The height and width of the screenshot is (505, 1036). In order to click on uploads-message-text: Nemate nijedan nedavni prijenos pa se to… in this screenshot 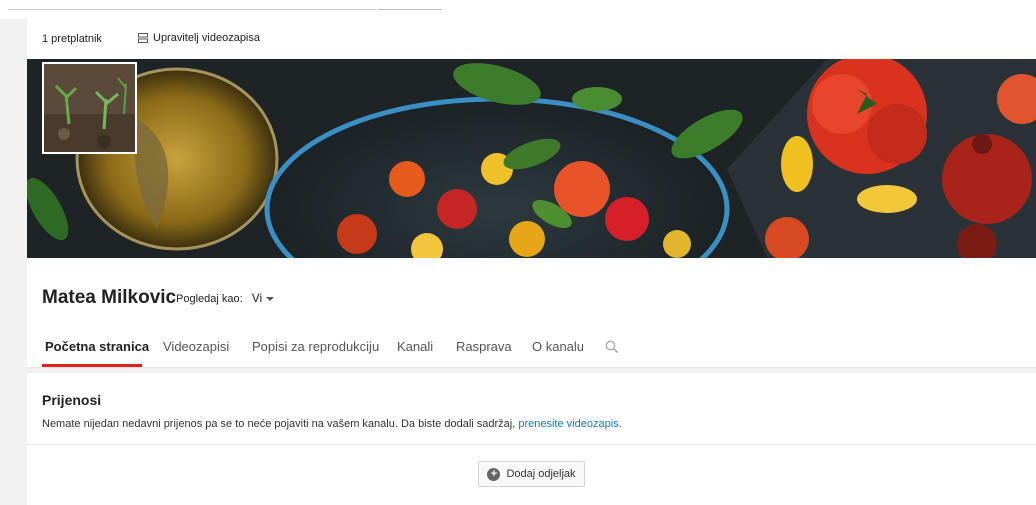, I will do `click(279, 424)`.